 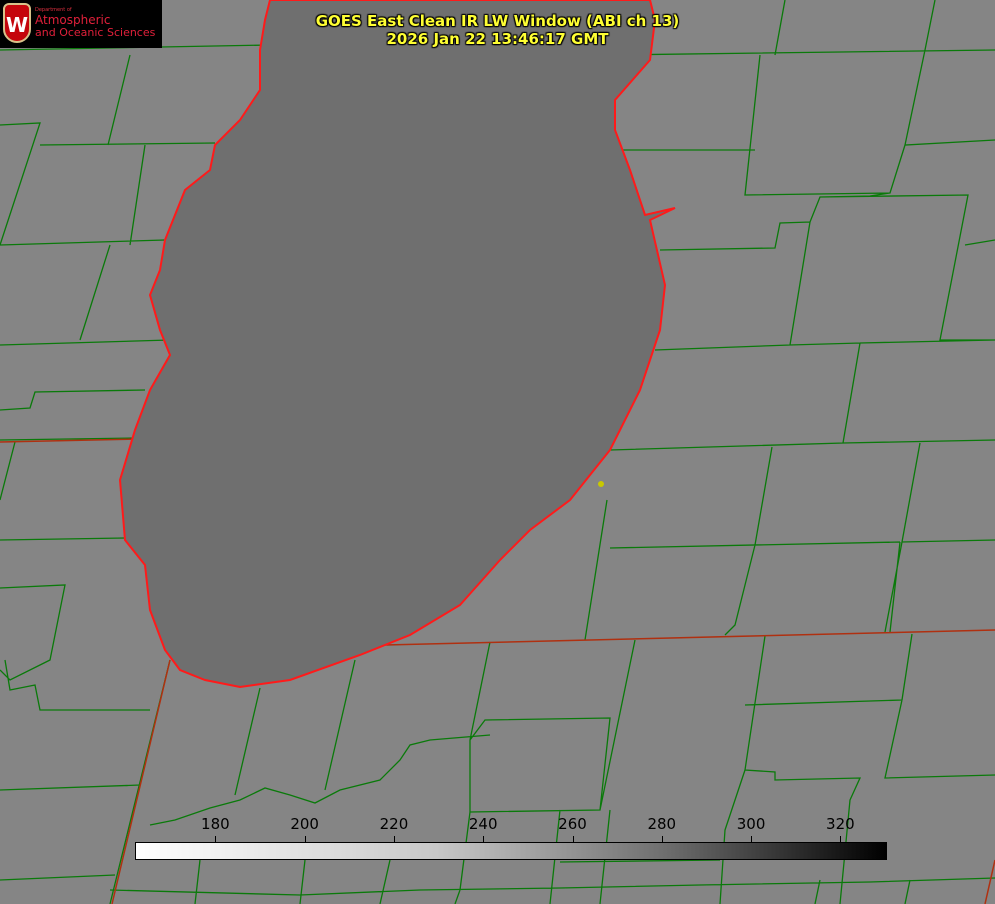 What do you see at coordinates (304, 824) in the screenshot?
I see `colorbar-tick-label: 200` at bounding box center [304, 824].